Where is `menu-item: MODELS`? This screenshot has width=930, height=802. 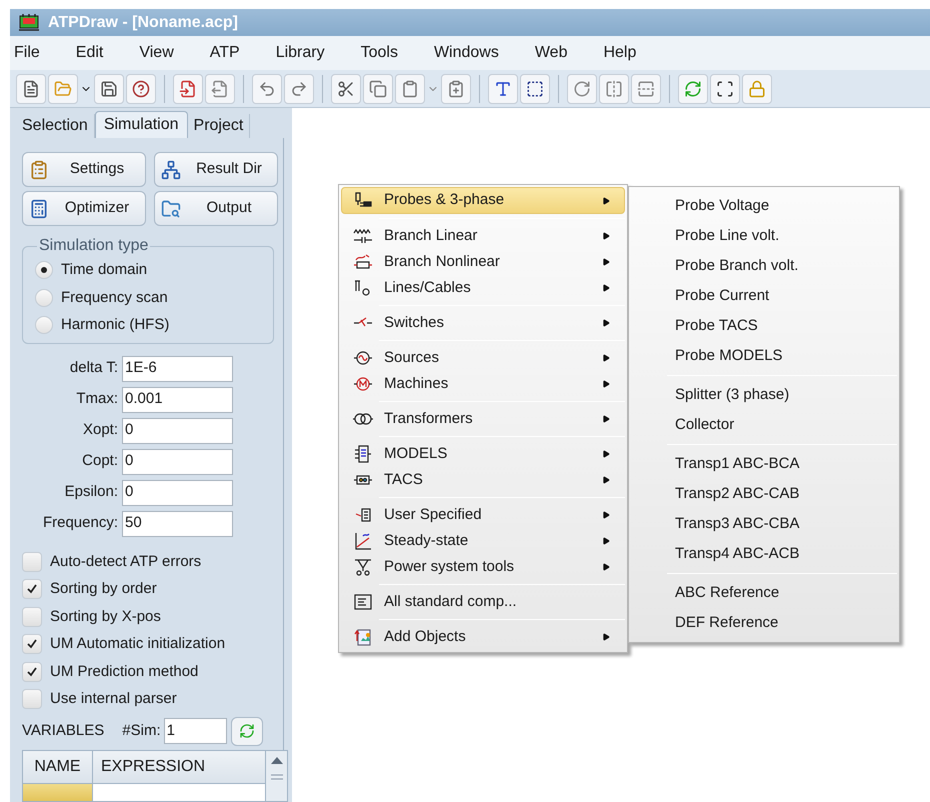
menu-item: MODELS is located at coordinates (483, 454).